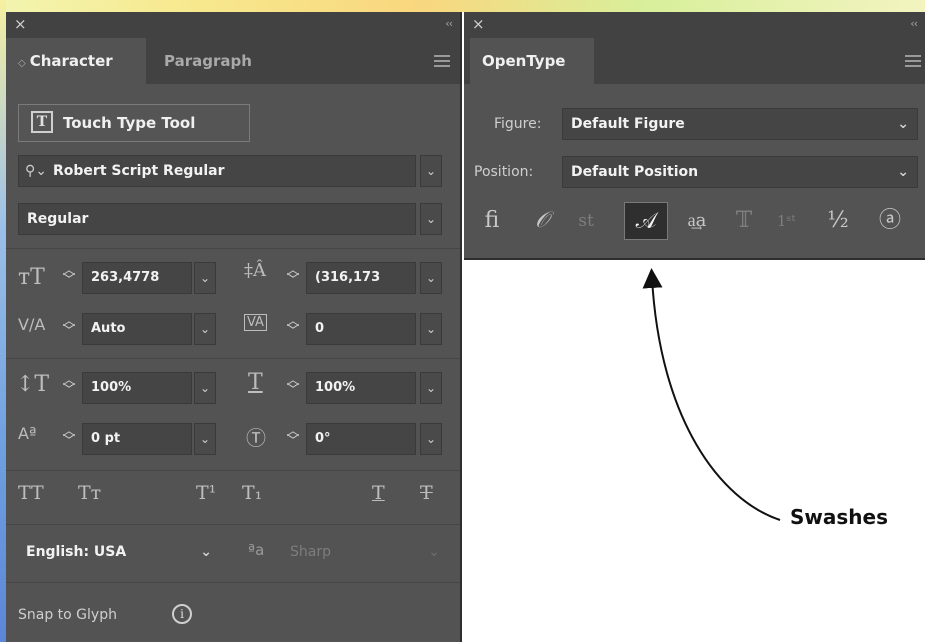 The image size is (925, 642). What do you see at coordinates (137, 439) in the screenshot?
I see `baseline-shift-field: 0 pt` at bounding box center [137, 439].